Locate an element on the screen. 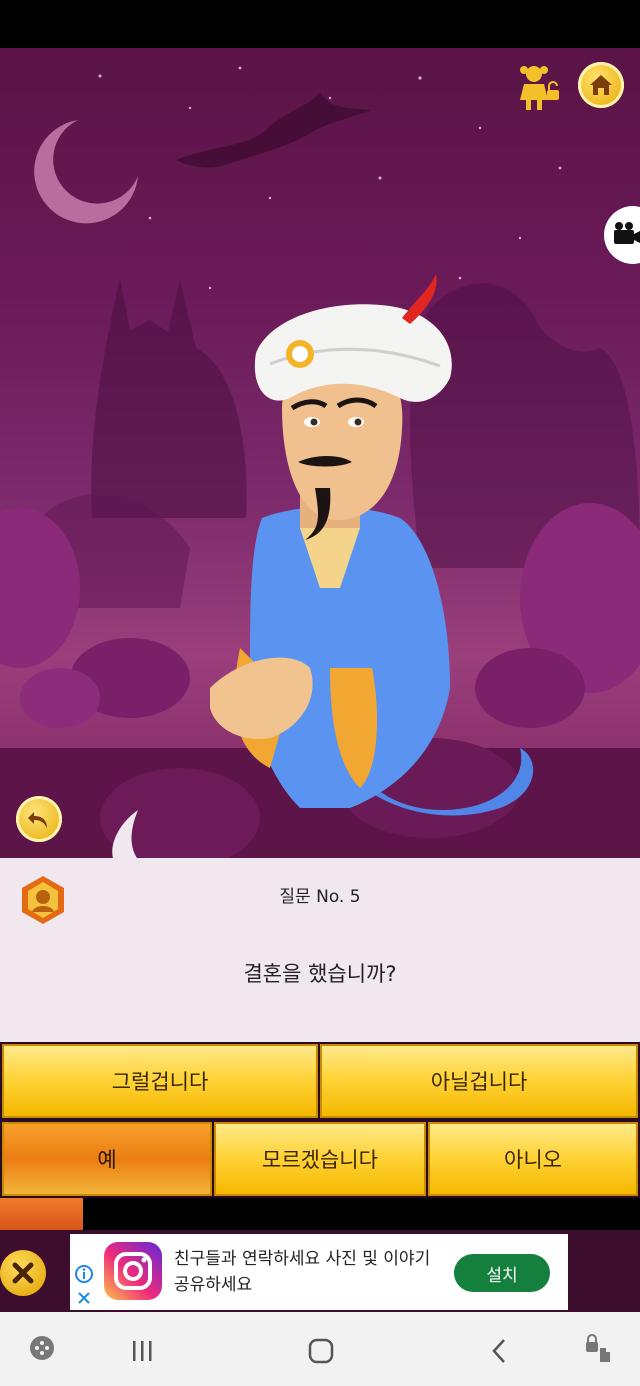  answer-dont-know-button: 모르겠습니다 is located at coordinates (320, 1159).